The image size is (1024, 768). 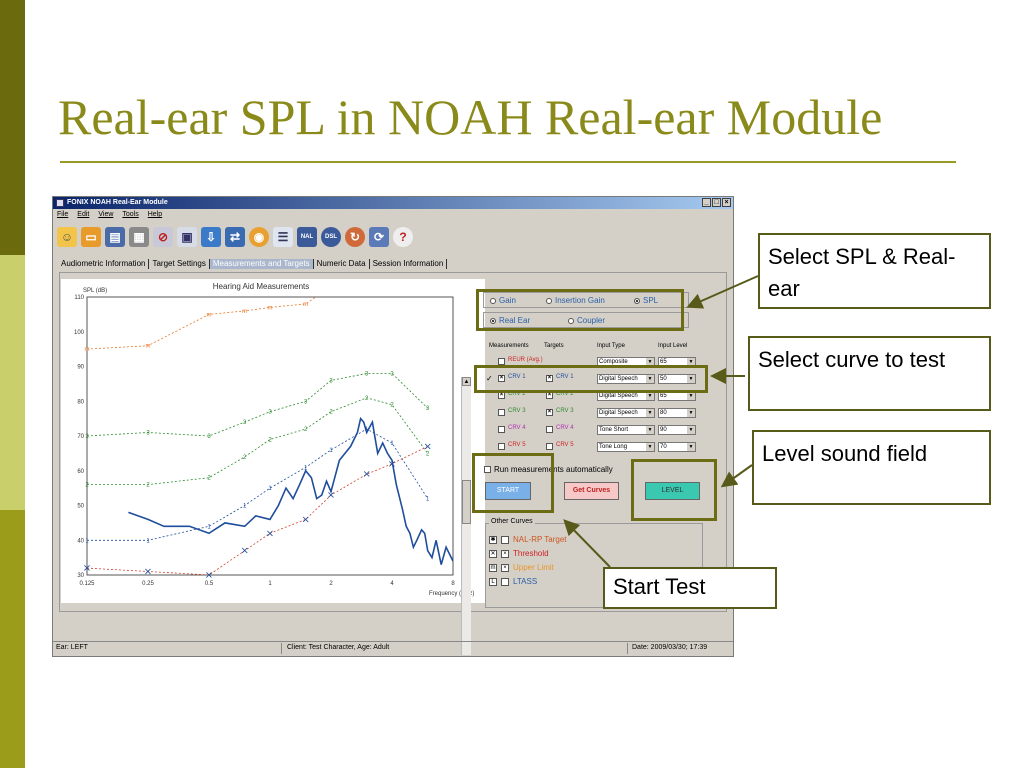 What do you see at coordinates (587, 543) in the screenshot?
I see `arrow-to-start` at bounding box center [587, 543].